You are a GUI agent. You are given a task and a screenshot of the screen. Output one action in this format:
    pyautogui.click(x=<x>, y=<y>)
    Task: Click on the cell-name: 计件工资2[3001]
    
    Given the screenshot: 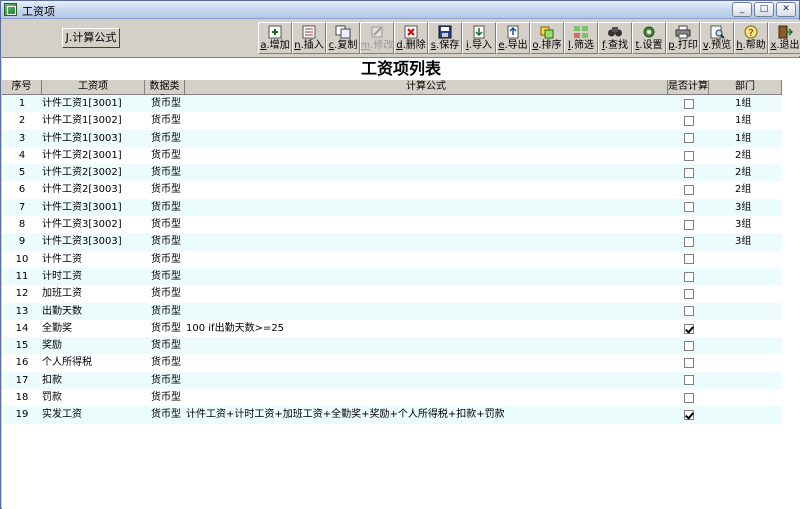 What is the action you would take?
    pyautogui.click(x=93, y=155)
    